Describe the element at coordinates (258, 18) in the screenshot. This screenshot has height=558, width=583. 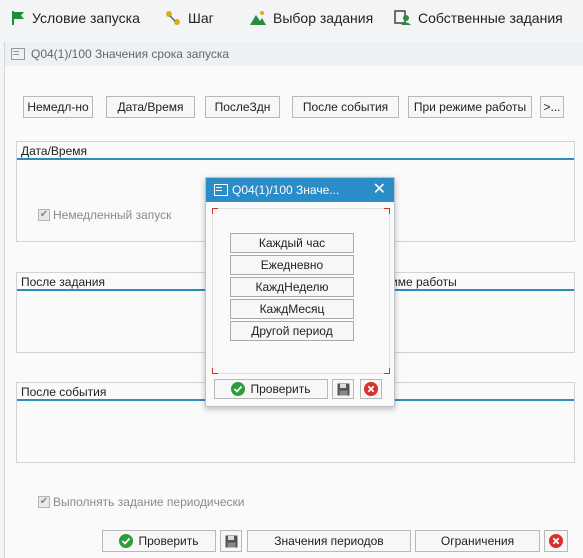
I see `mountain-icon` at that location.